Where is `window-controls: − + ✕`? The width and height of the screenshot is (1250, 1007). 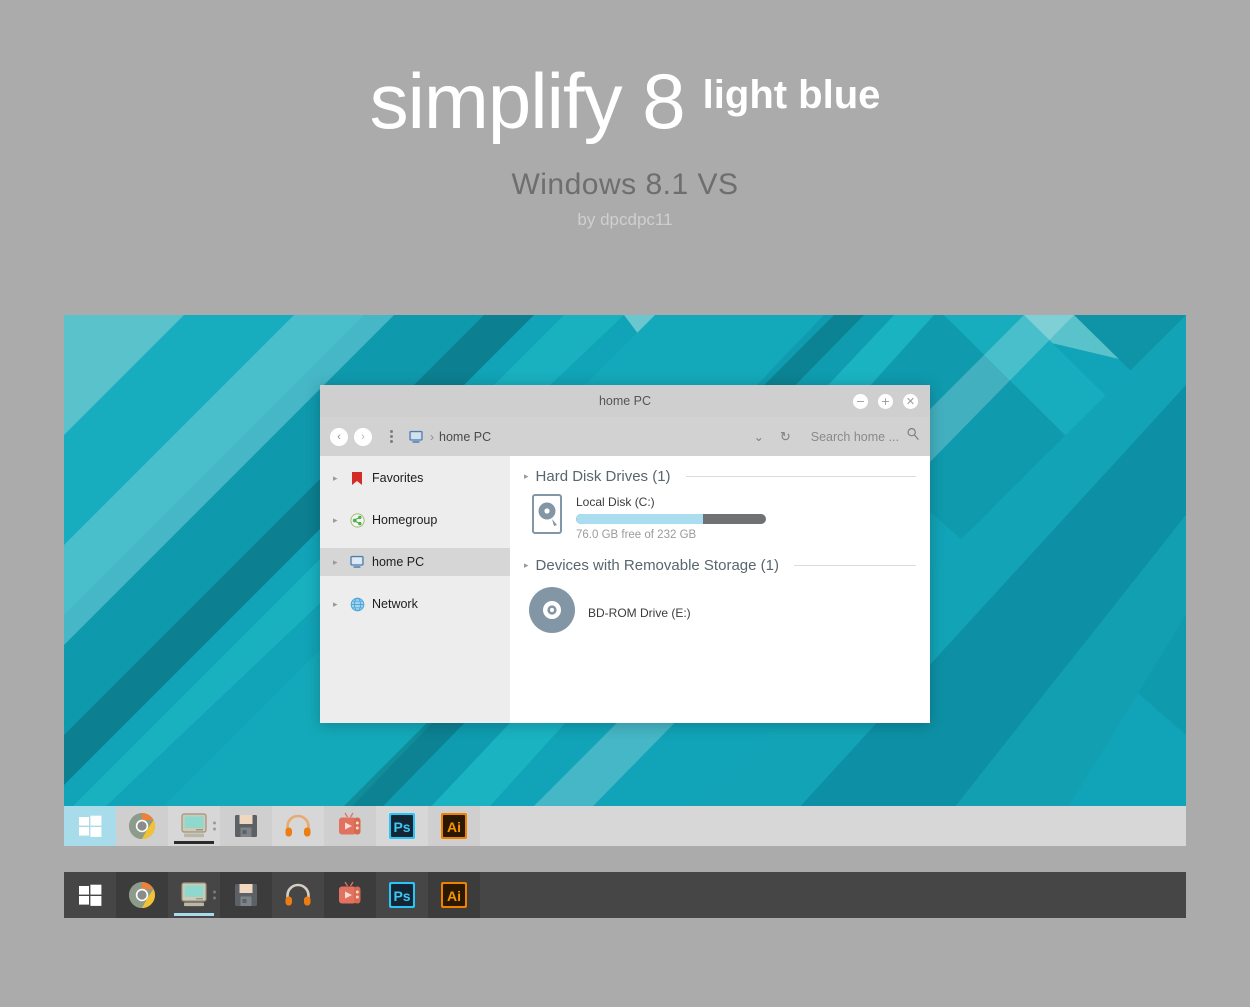
window-controls: − + ✕ is located at coordinates (885, 401).